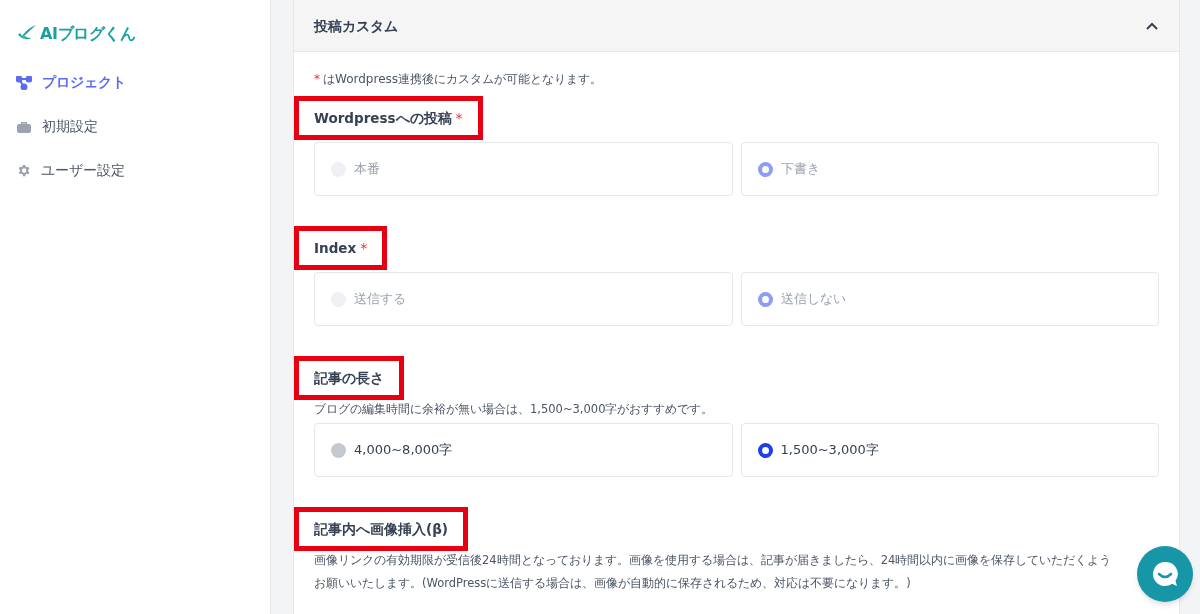 The width and height of the screenshot is (1200, 614). What do you see at coordinates (383, 118) in the screenshot?
I see `field-label: Wordpressへの投稿` at bounding box center [383, 118].